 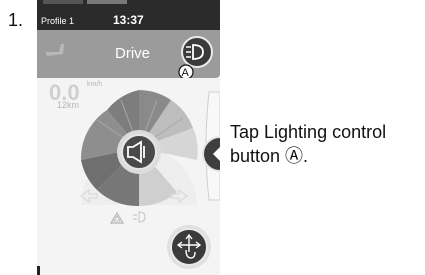 I want to click on drive-mode-button, so click(x=189, y=247).